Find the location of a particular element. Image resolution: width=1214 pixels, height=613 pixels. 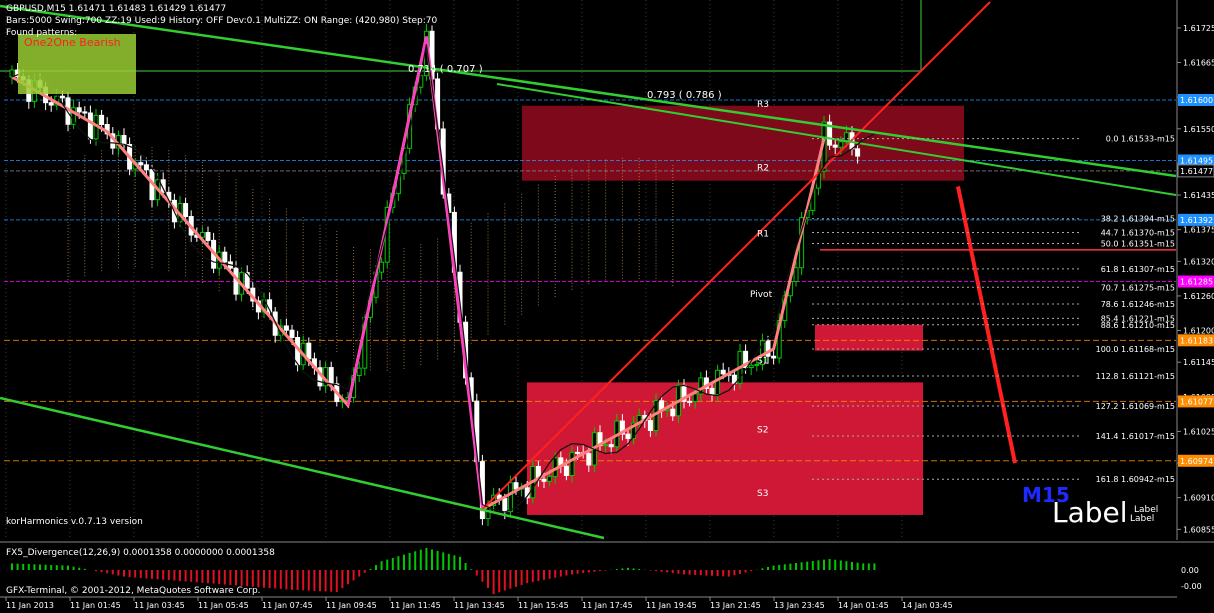

support-zone is located at coordinates (725, 448).